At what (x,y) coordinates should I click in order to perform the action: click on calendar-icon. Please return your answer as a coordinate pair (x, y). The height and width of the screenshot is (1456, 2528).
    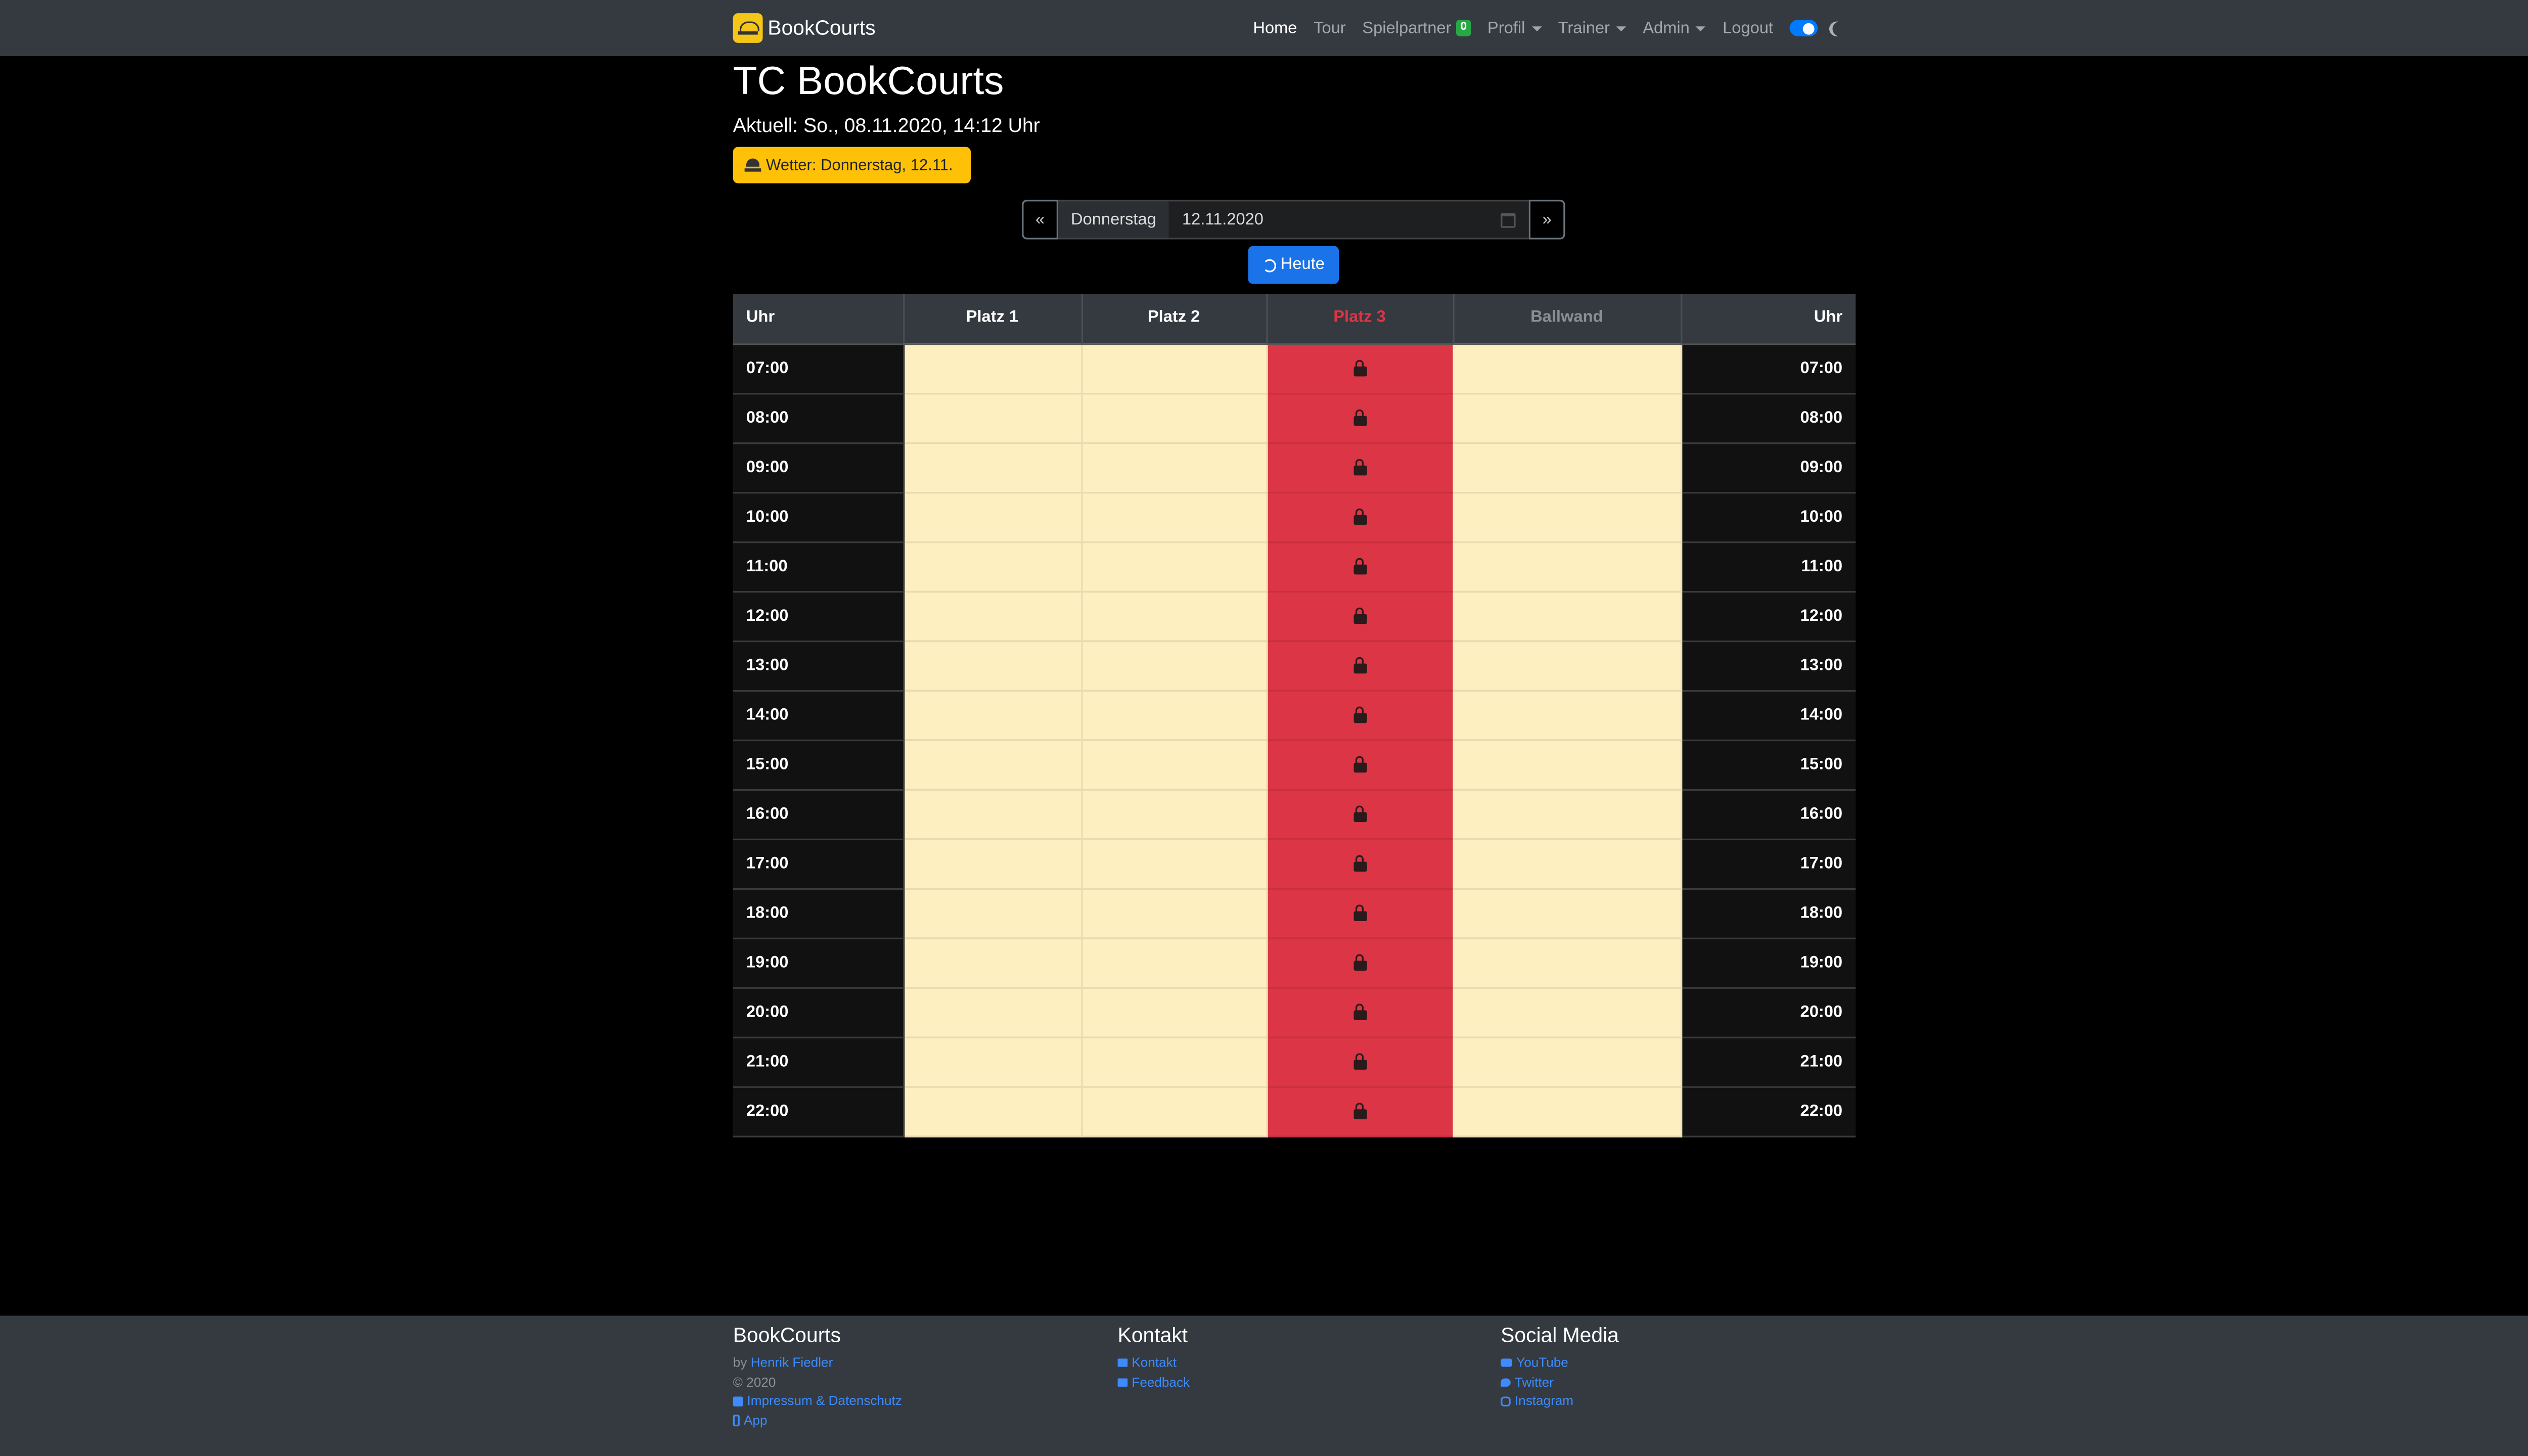
    Looking at the image, I should click on (1509, 220).